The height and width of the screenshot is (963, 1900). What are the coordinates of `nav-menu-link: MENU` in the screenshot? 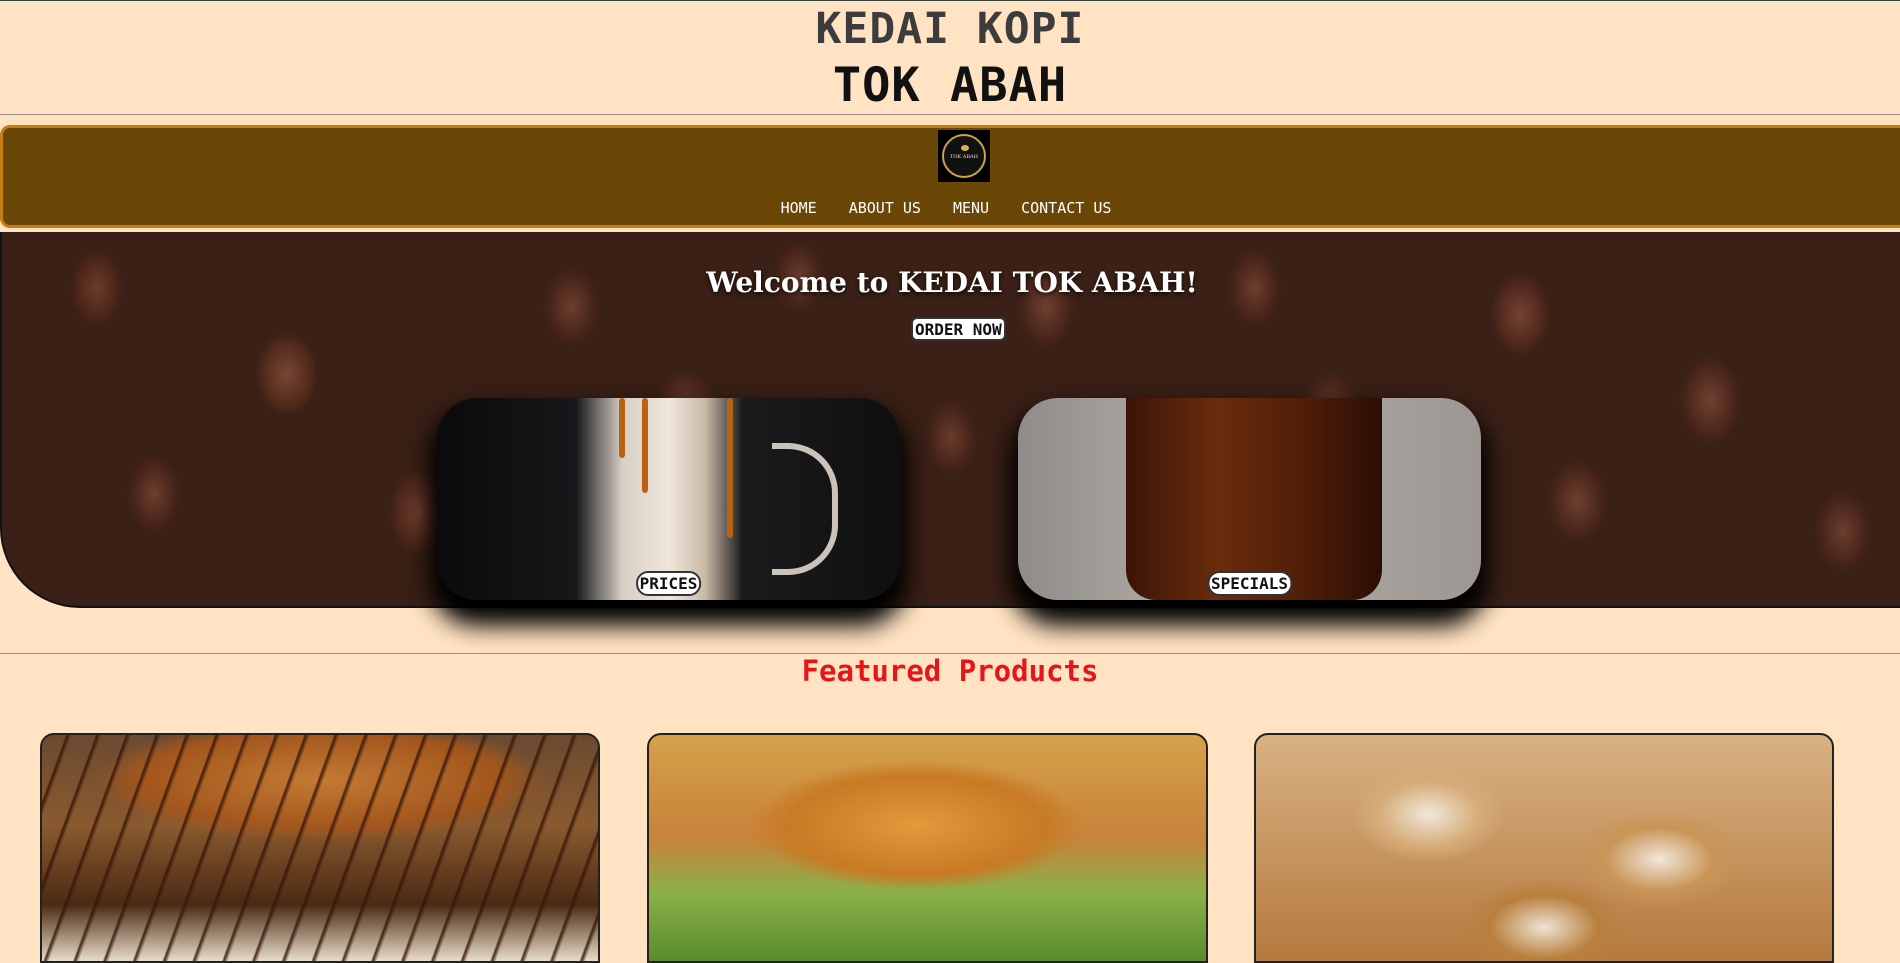 It's located at (971, 208).